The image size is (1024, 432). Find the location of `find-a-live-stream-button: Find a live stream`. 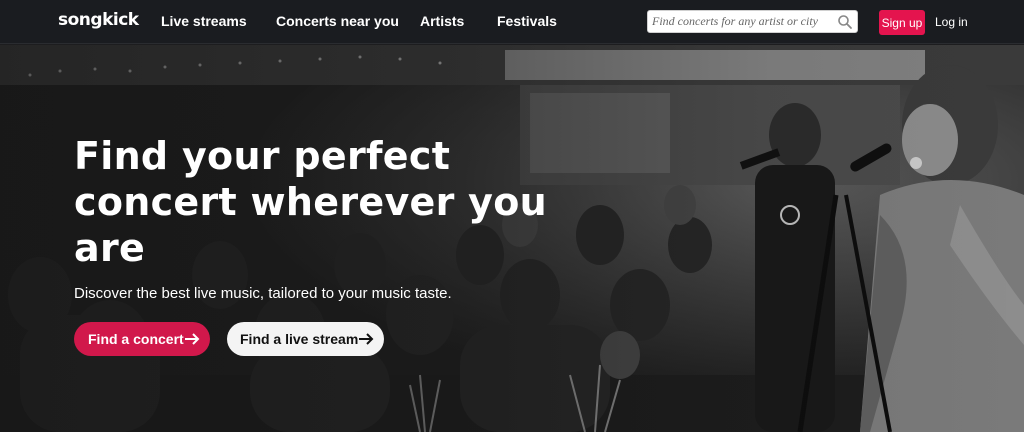

find-a-live-stream-button: Find a live stream is located at coordinates (305, 339).